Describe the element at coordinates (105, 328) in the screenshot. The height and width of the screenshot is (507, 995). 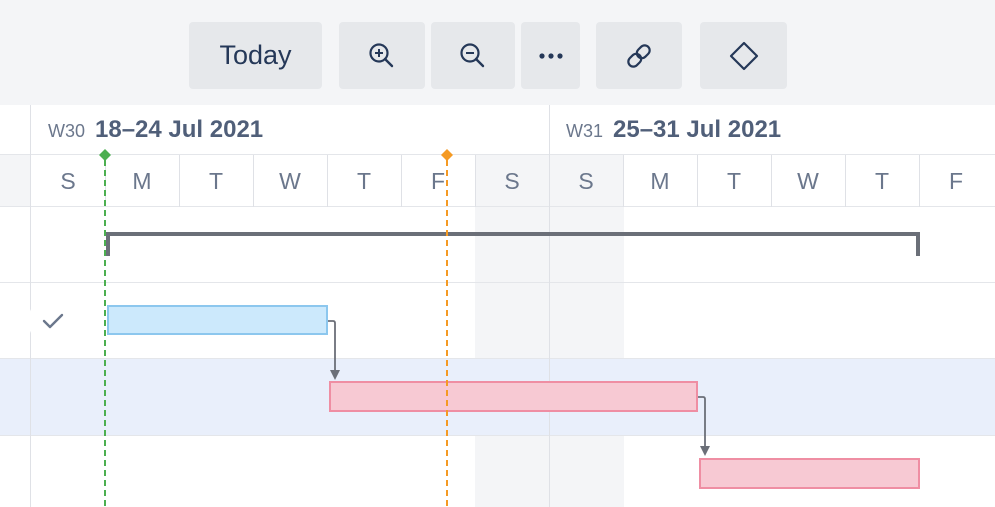
I see `today-marker` at that location.